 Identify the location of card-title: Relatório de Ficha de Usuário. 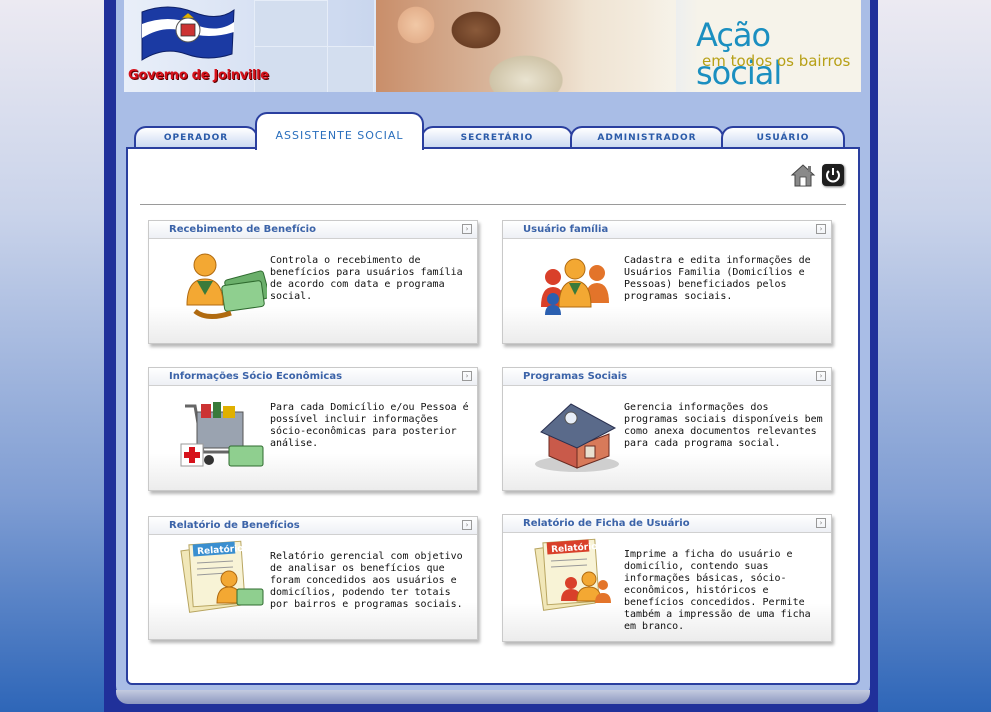
(606, 523).